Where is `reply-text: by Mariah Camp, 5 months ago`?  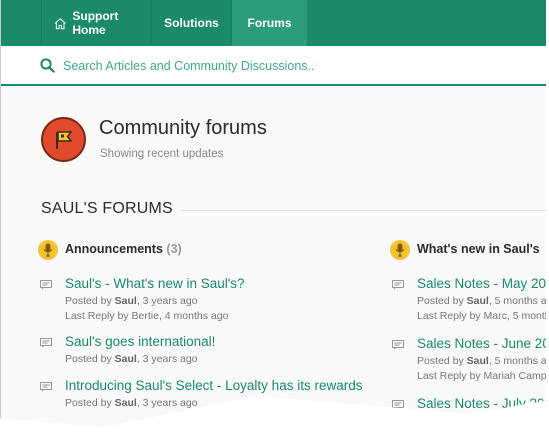 reply-text: by Mariah Camp, 5 months ago is located at coordinates (509, 376).